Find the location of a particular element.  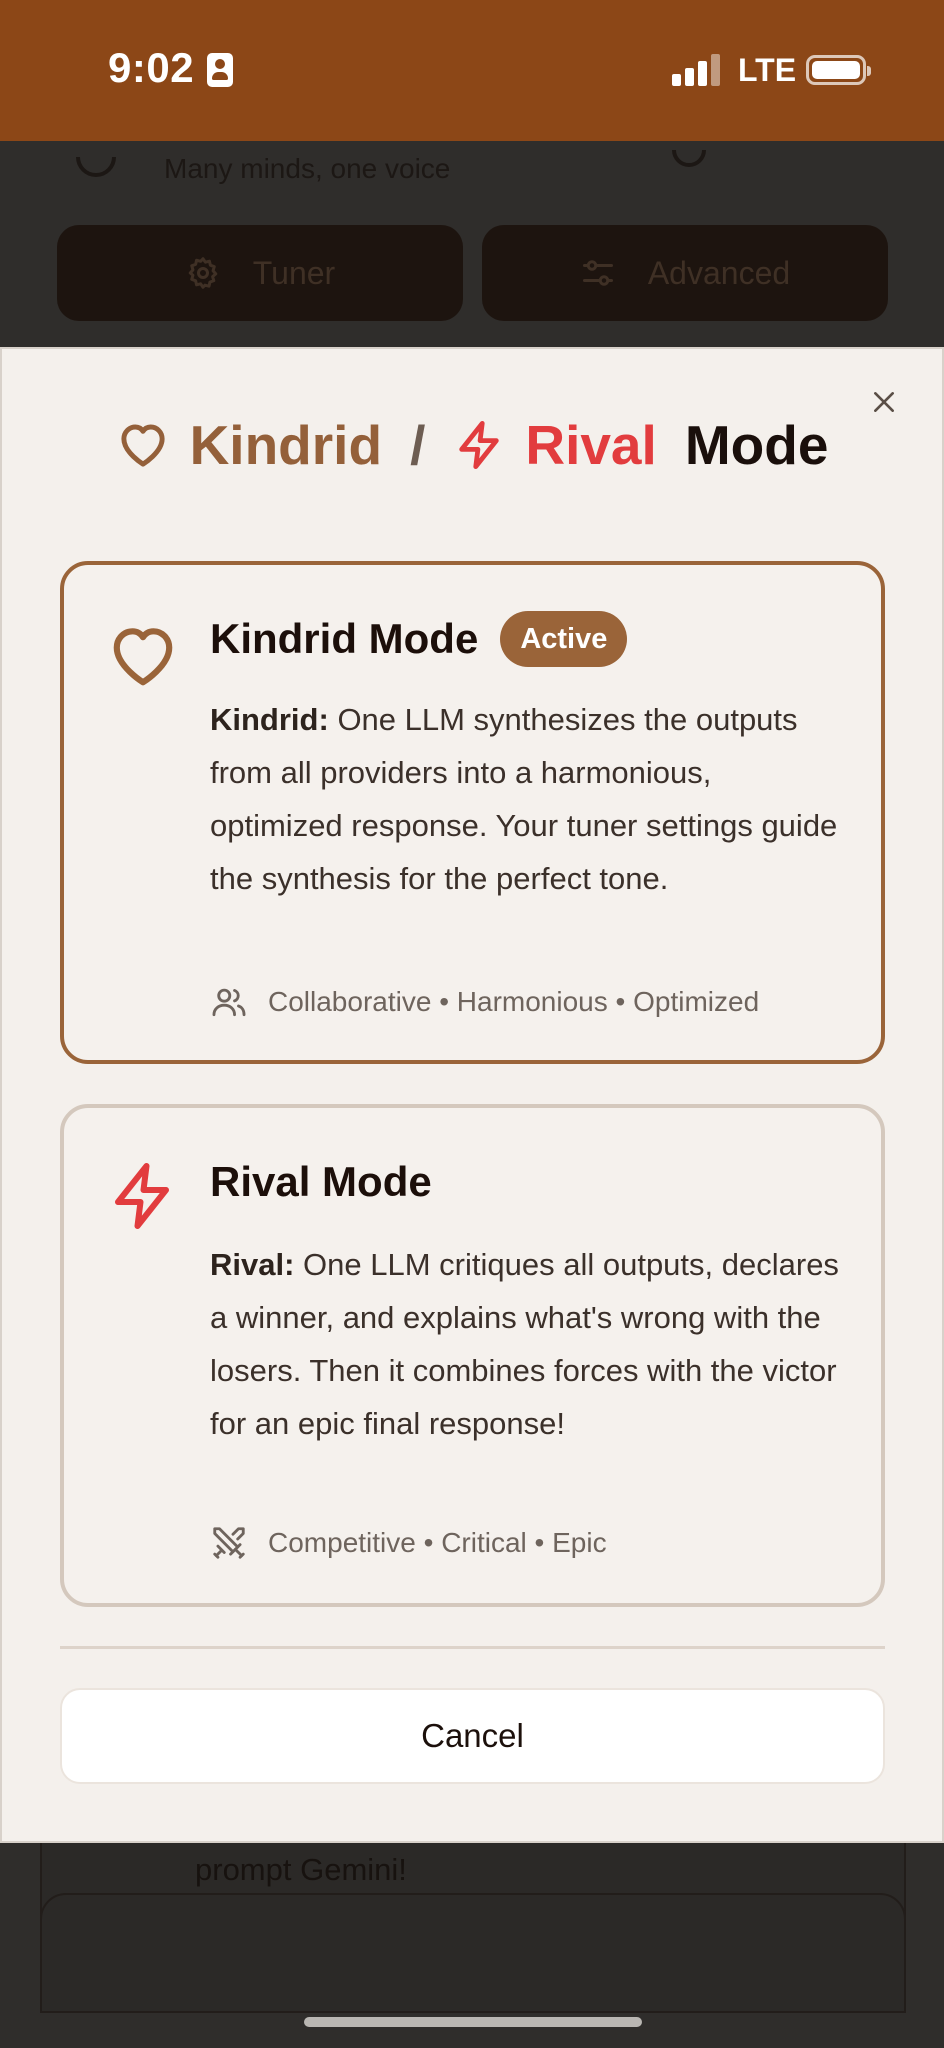

title-rival: Rival is located at coordinates (591, 445).